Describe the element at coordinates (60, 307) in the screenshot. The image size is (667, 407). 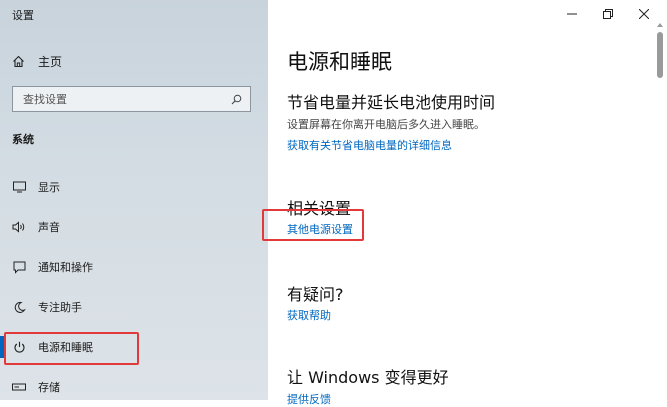
I see `sidebar-item-label: 专注助手` at that location.